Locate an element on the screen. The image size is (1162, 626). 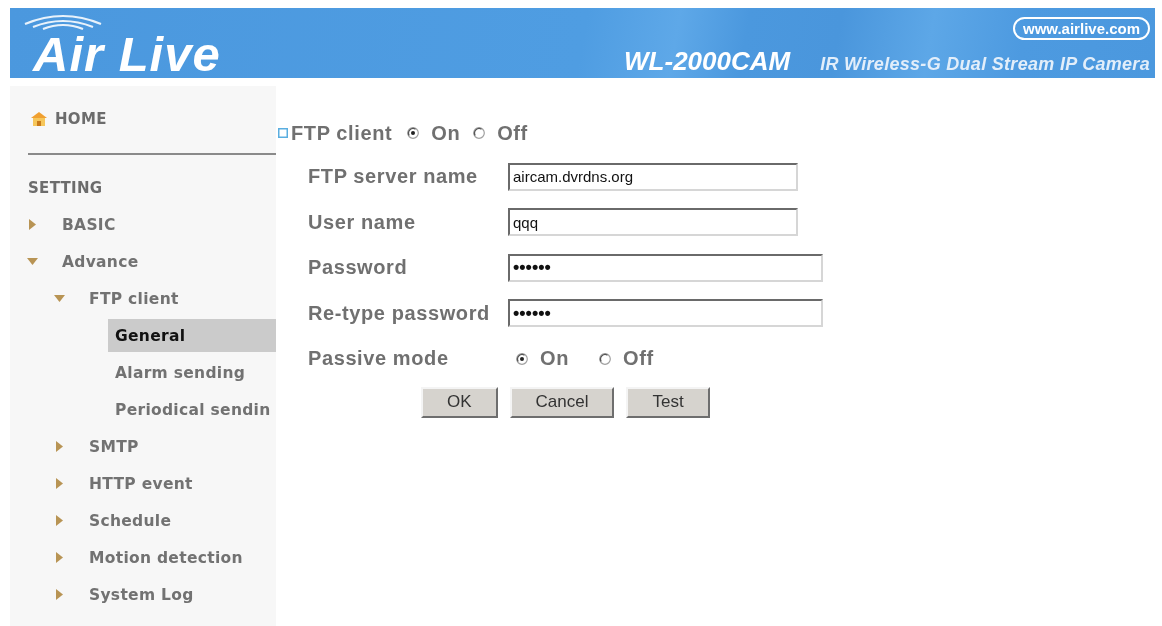
text-field: aircam.dvrdns.org is located at coordinates (653, 176).